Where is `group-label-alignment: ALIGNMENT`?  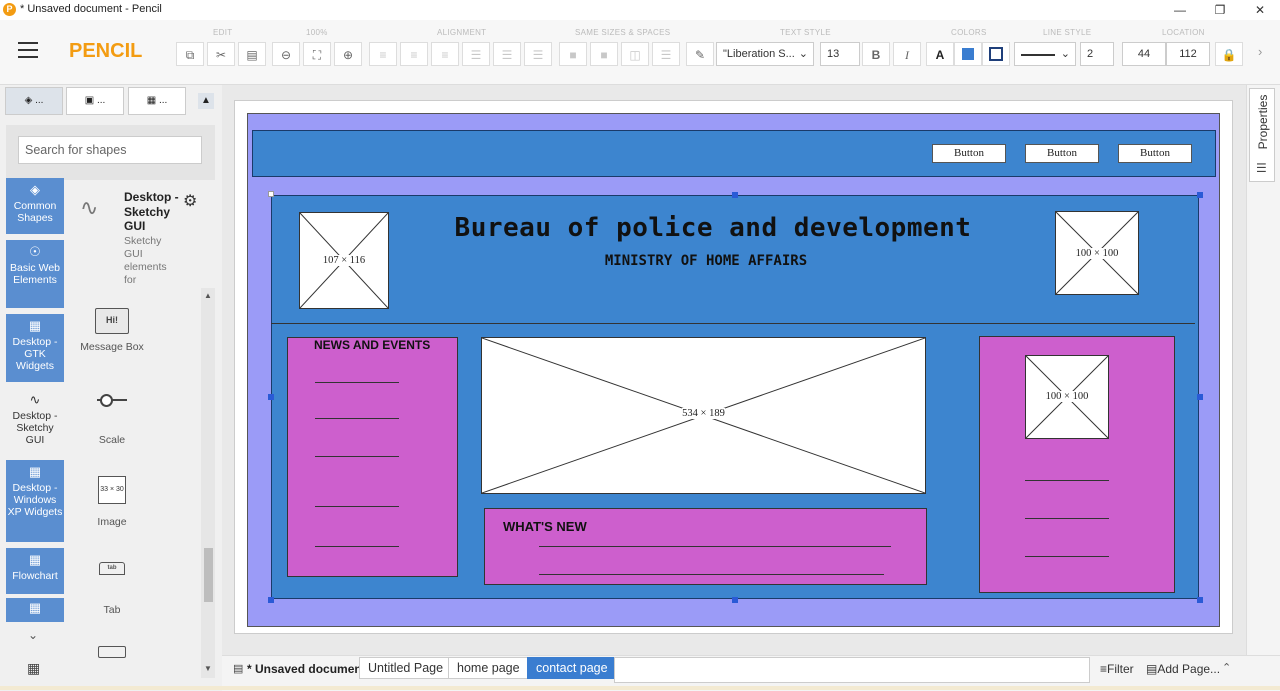
group-label-alignment: ALIGNMENT is located at coordinates (462, 32).